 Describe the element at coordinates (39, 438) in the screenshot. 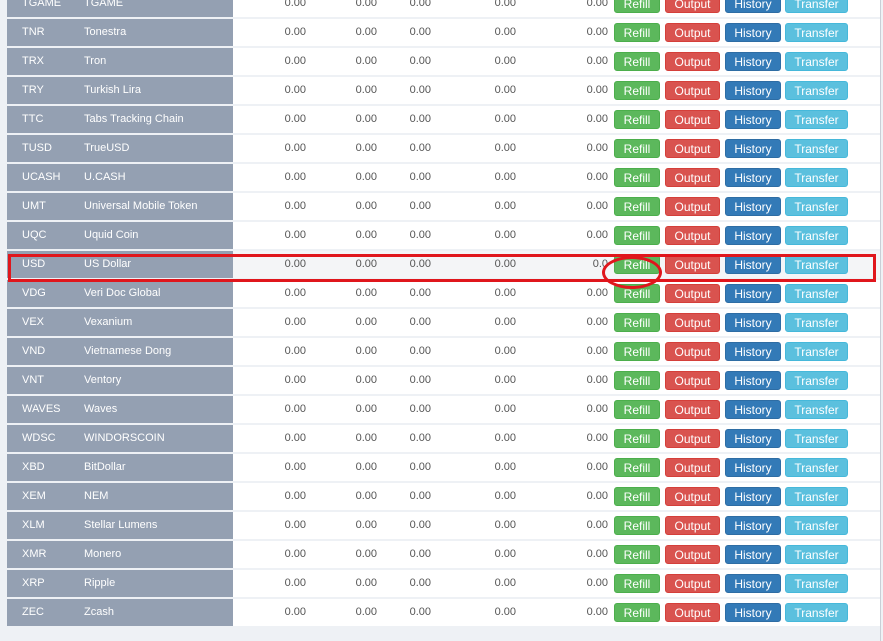

I see `currency-code: WDSC` at that location.